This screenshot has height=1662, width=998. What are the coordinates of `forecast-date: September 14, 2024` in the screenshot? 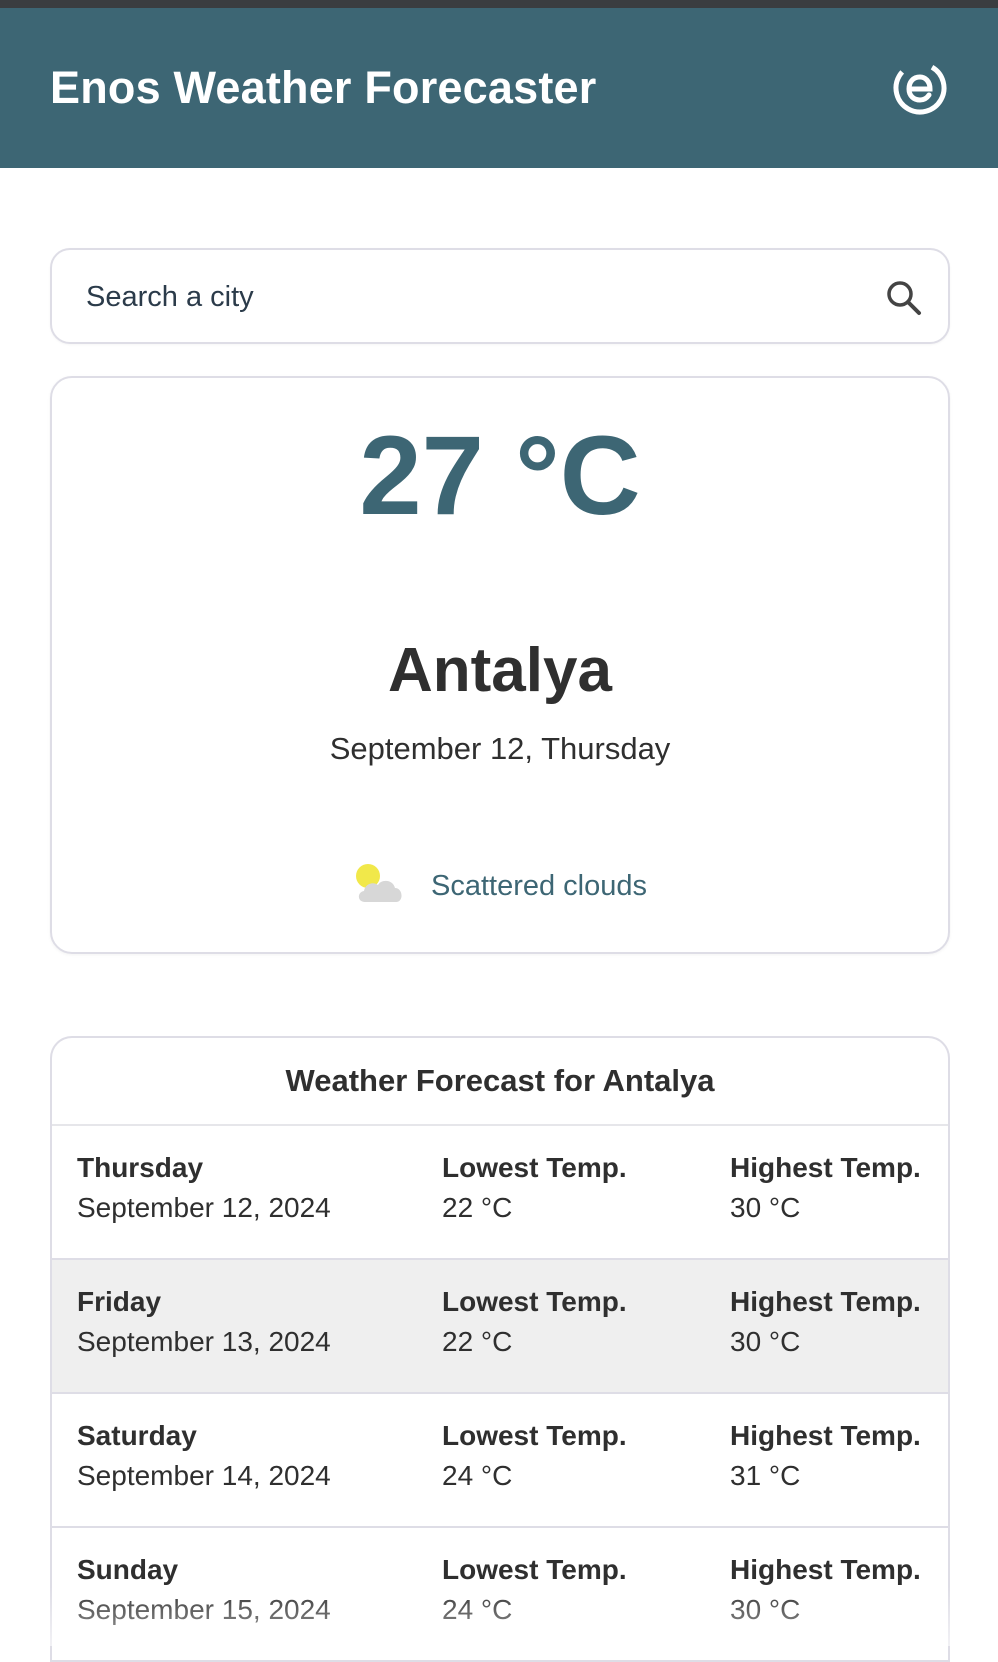 It's located at (204, 1475).